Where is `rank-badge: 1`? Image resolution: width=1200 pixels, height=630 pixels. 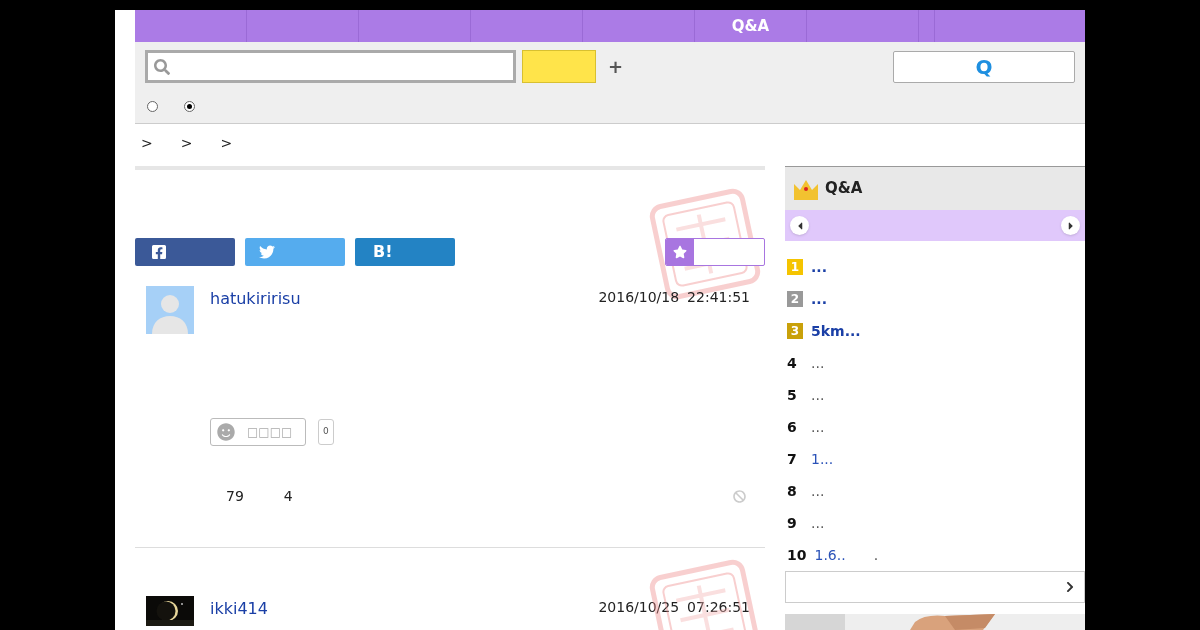
rank-badge: 1 is located at coordinates (795, 267).